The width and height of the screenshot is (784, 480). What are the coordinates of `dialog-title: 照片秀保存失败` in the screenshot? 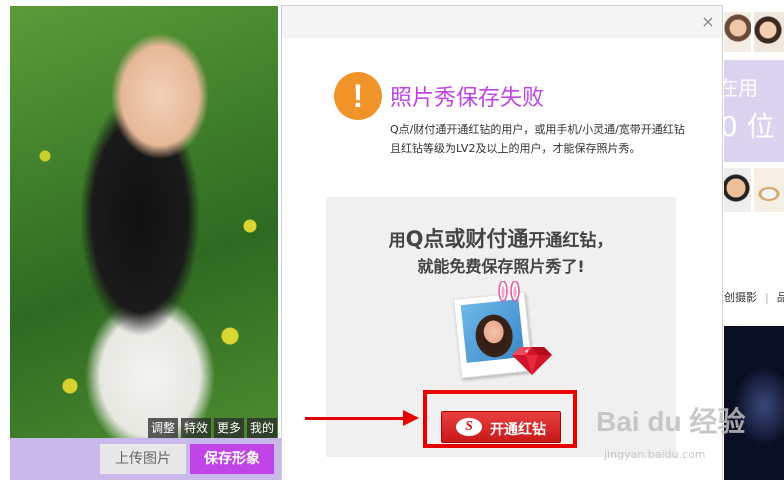 It's located at (467, 98).